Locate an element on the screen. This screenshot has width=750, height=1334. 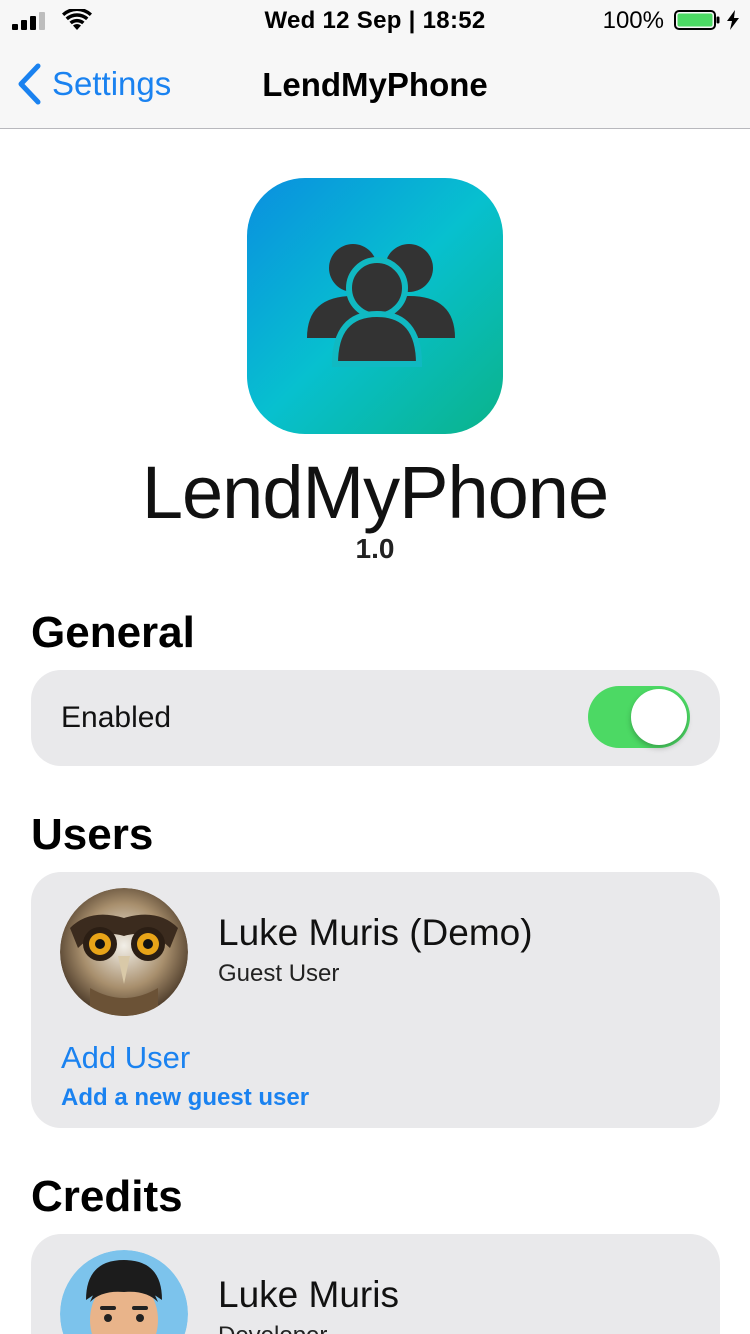
battery-icon is located at coordinates (697, 20).